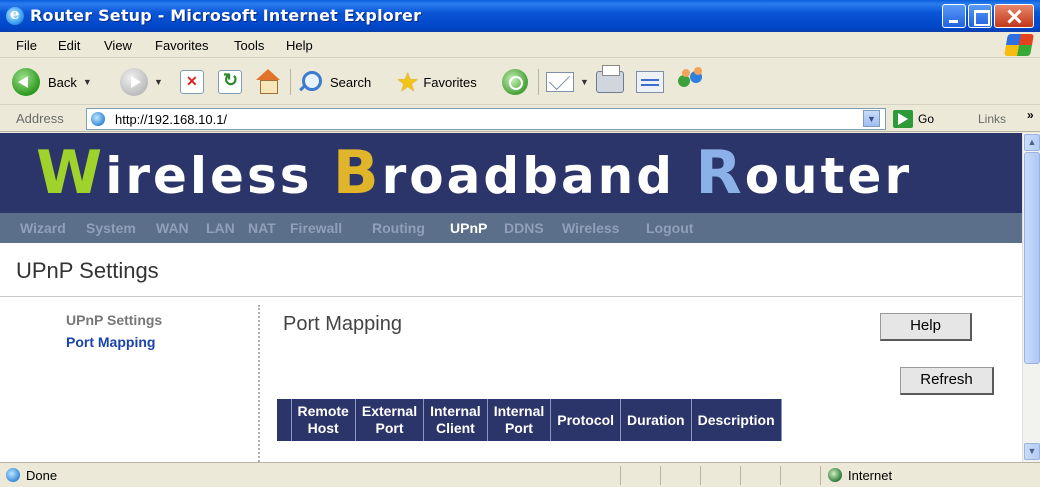 The width and height of the screenshot is (1040, 487). I want to click on links-more-icon: », so click(1030, 115).